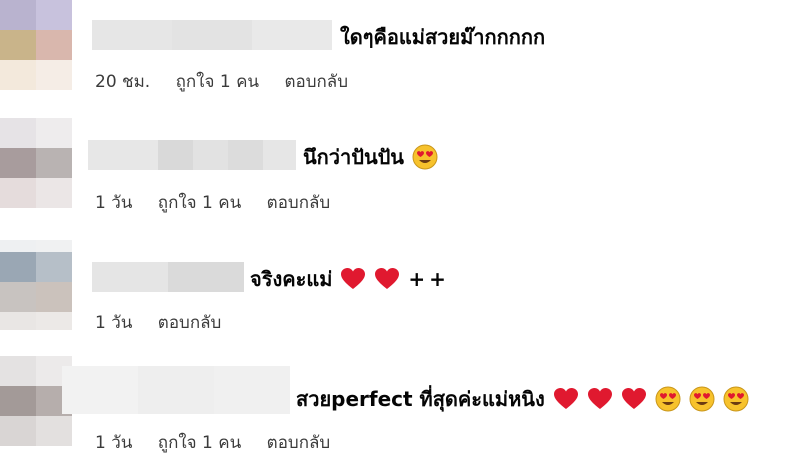 The width and height of the screenshot is (800, 466). I want to click on comment-text: สวยperfect ที่สุดค่ะแม่หนิง, so click(522, 399).